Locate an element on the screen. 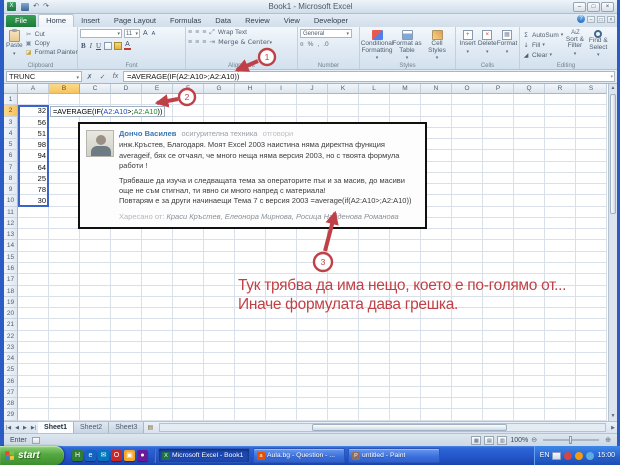 The height and width of the screenshot is (465, 620). macro-record-icon is located at coordinates (35, 440).